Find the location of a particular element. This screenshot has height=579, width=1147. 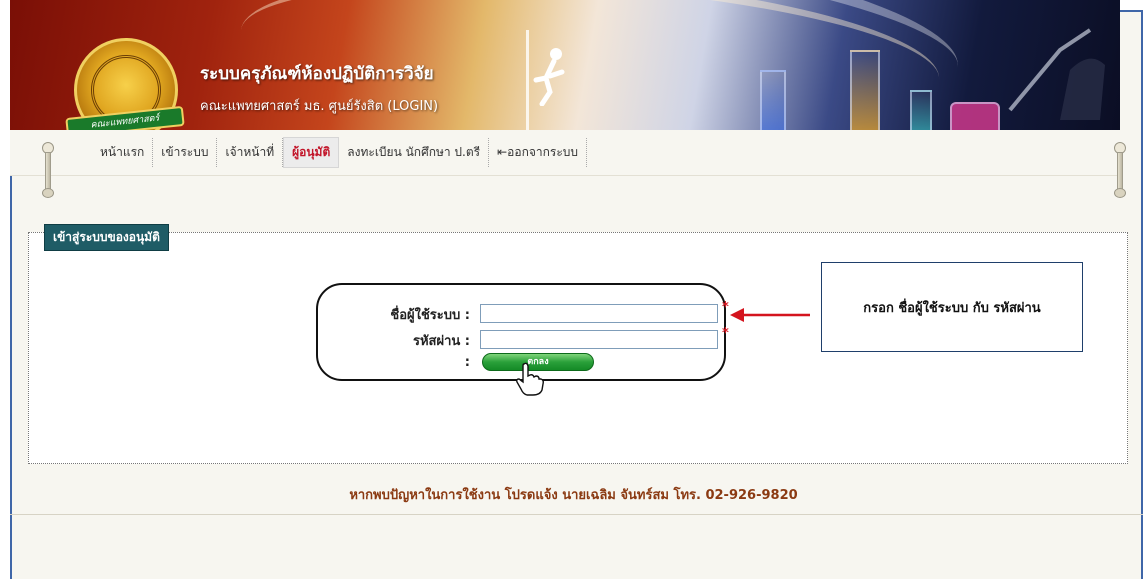

hand-pointer-cursor-icon is located at coordinates (530, 379).